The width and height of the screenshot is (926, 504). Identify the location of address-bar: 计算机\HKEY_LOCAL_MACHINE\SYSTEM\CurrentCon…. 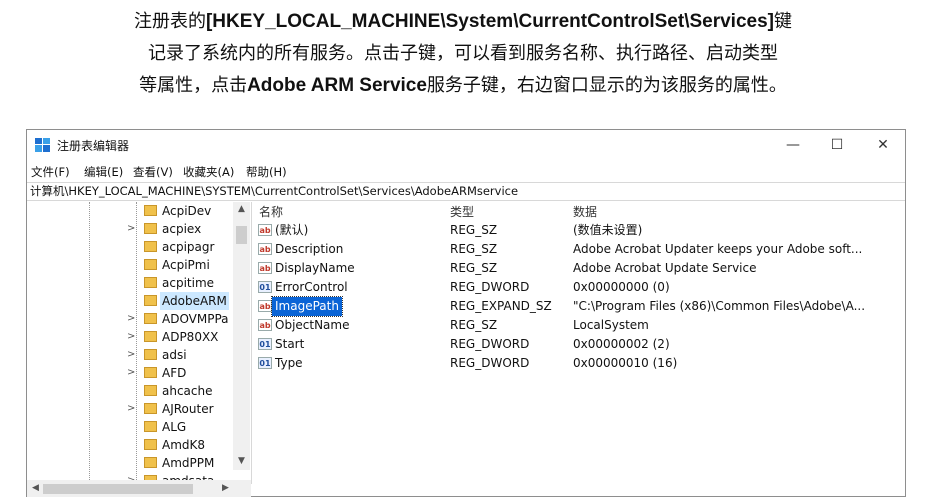
(466, 191).